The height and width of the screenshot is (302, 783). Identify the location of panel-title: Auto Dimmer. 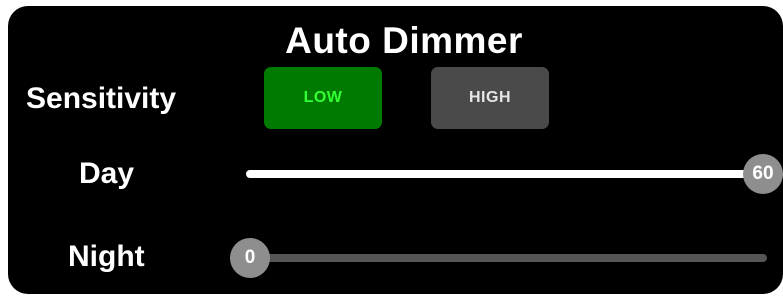
(404, 40).